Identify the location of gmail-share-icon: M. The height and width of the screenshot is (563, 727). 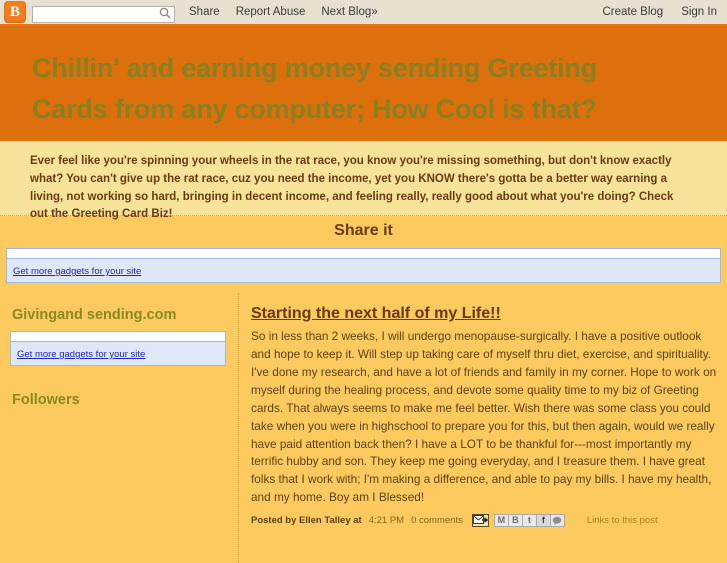
(501, 521).